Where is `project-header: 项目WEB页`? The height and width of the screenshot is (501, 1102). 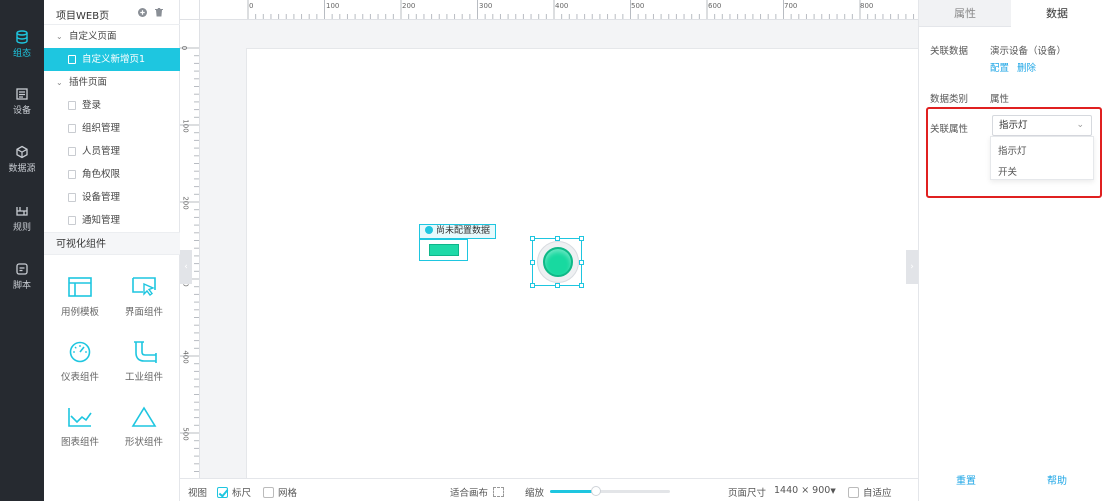 project-header: 项目WEB页 is located at coordinates (112, 12).